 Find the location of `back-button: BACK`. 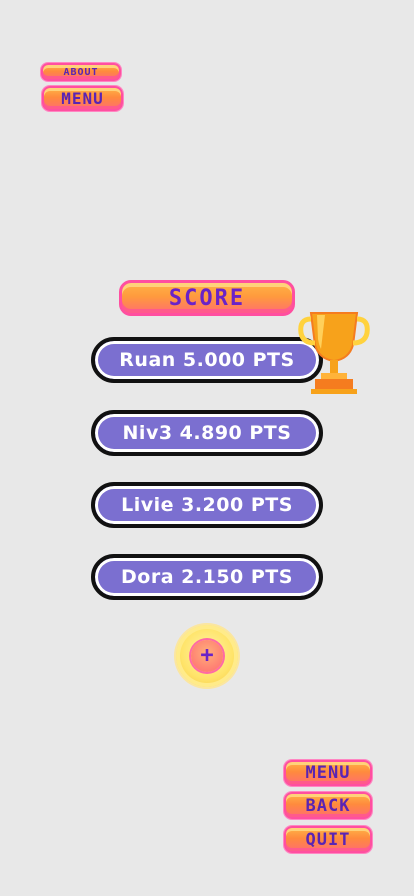

back-button: BACK is located at coordinates (328, 805).